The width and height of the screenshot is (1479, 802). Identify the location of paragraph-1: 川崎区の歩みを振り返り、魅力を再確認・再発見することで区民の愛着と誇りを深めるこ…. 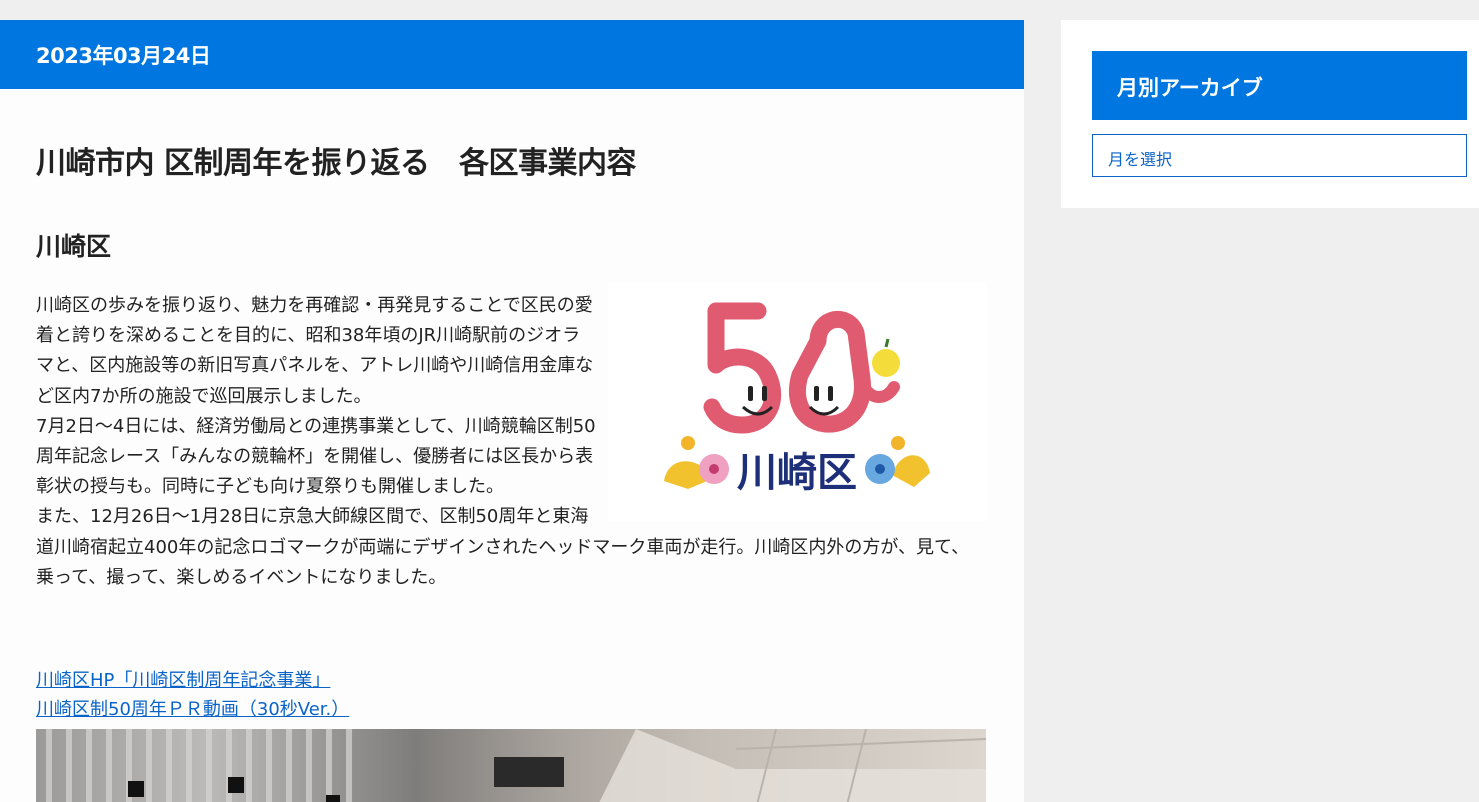
(315, 351).